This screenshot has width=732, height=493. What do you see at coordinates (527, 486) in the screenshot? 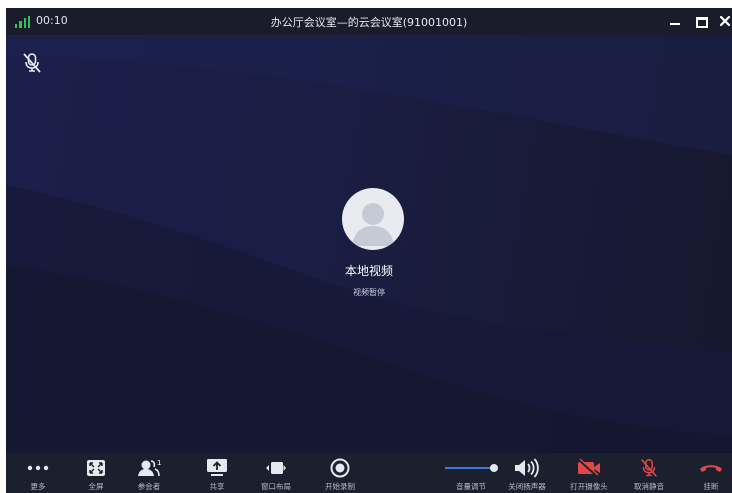
I see `speaker-label: 关闭扬声器` at bounding box center [527, 486].